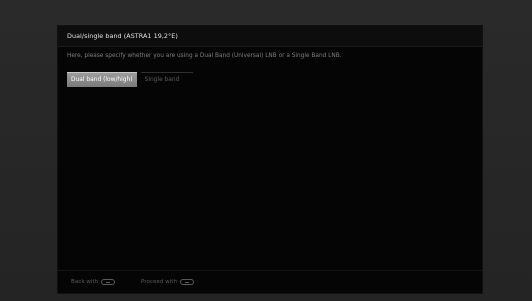 The image size is (532, 301). What do you see at coordinates (159, 282) in the screenshot?
I see `proceed-hint-label: Proceed with` at bounding box center [159, 282].